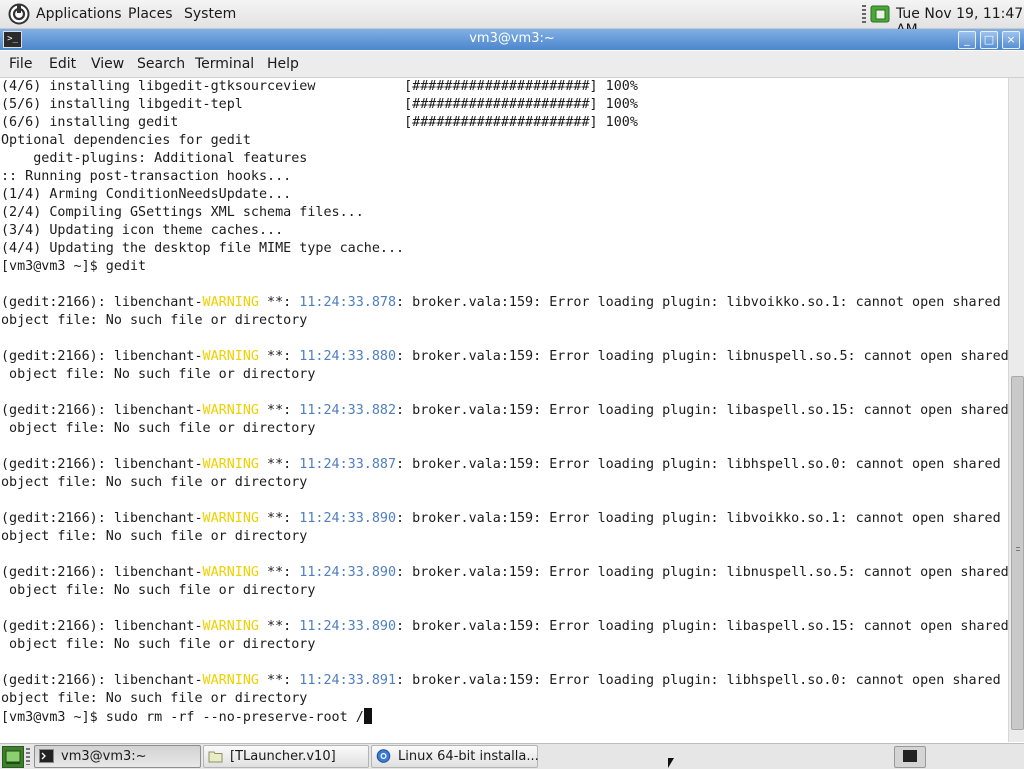 This screenshot has width=1024, height=771. I want to click on warning-timestamp: 11:24:33.891, so click(348, 680).